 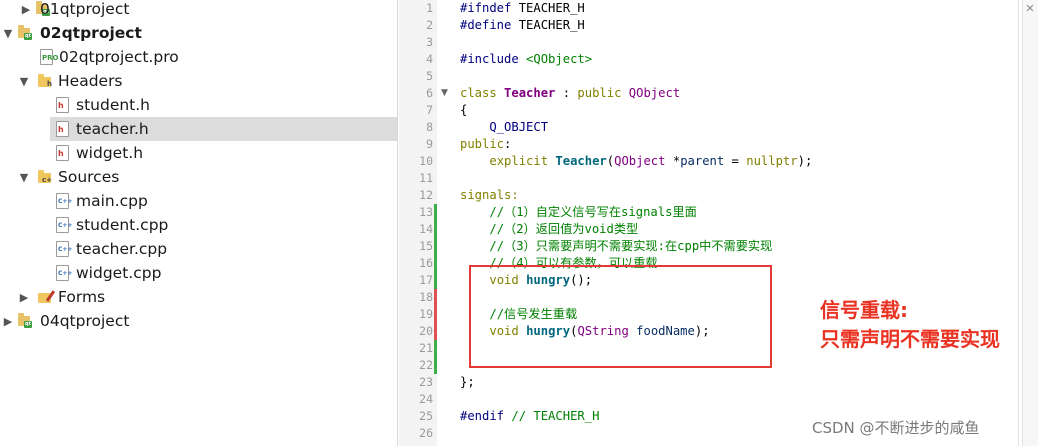 What do you see at coordinates (426, 263) in the screenshot?
I see `line-number: 16` at bounding box center [426, 263].